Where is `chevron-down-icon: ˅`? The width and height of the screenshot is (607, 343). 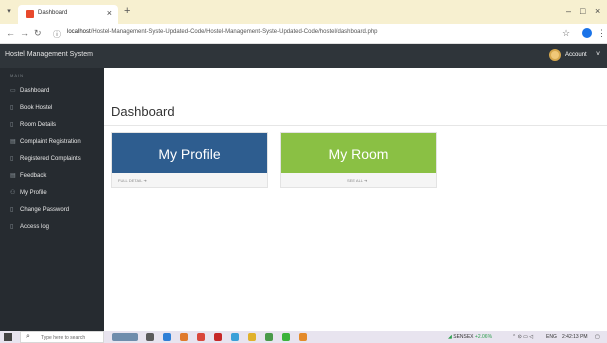 chevron-down-icon: ˅ is located at coordinates (598, 54).